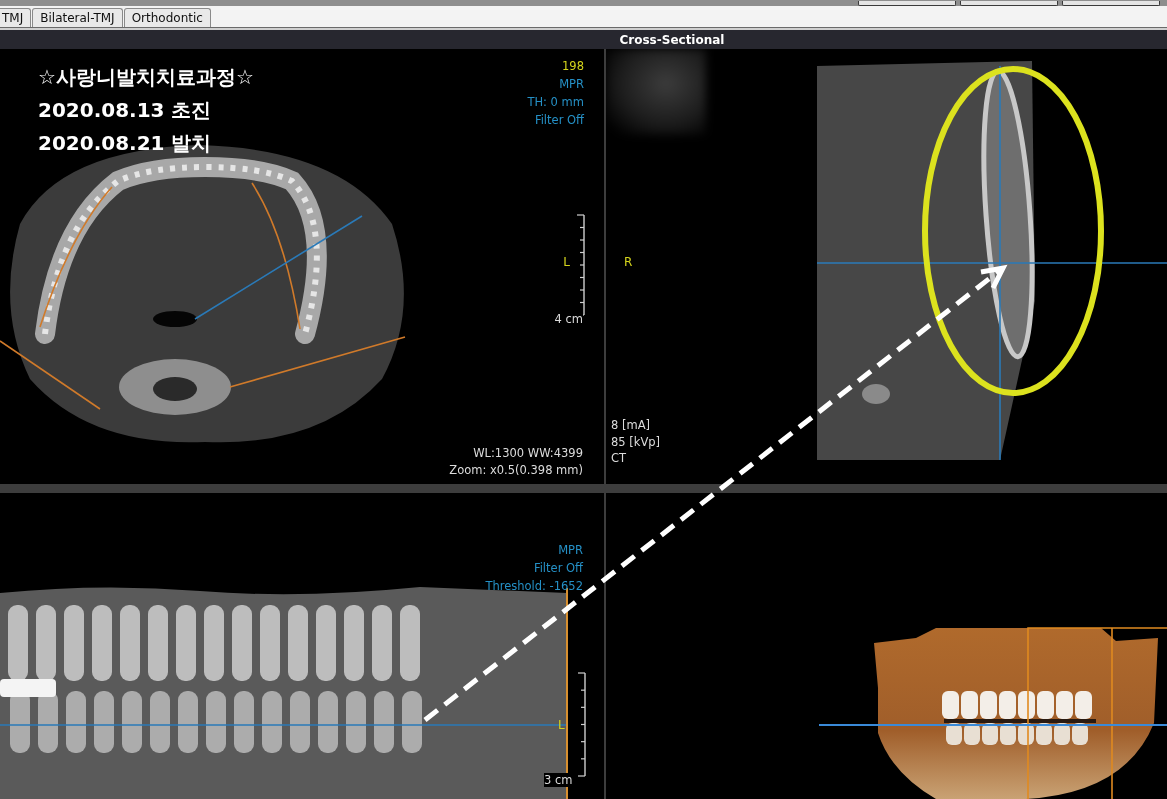 This screenshot has height=799, width=1167. I want to click on annotation-date: 2020.08.21 발치, so click(125, 143).